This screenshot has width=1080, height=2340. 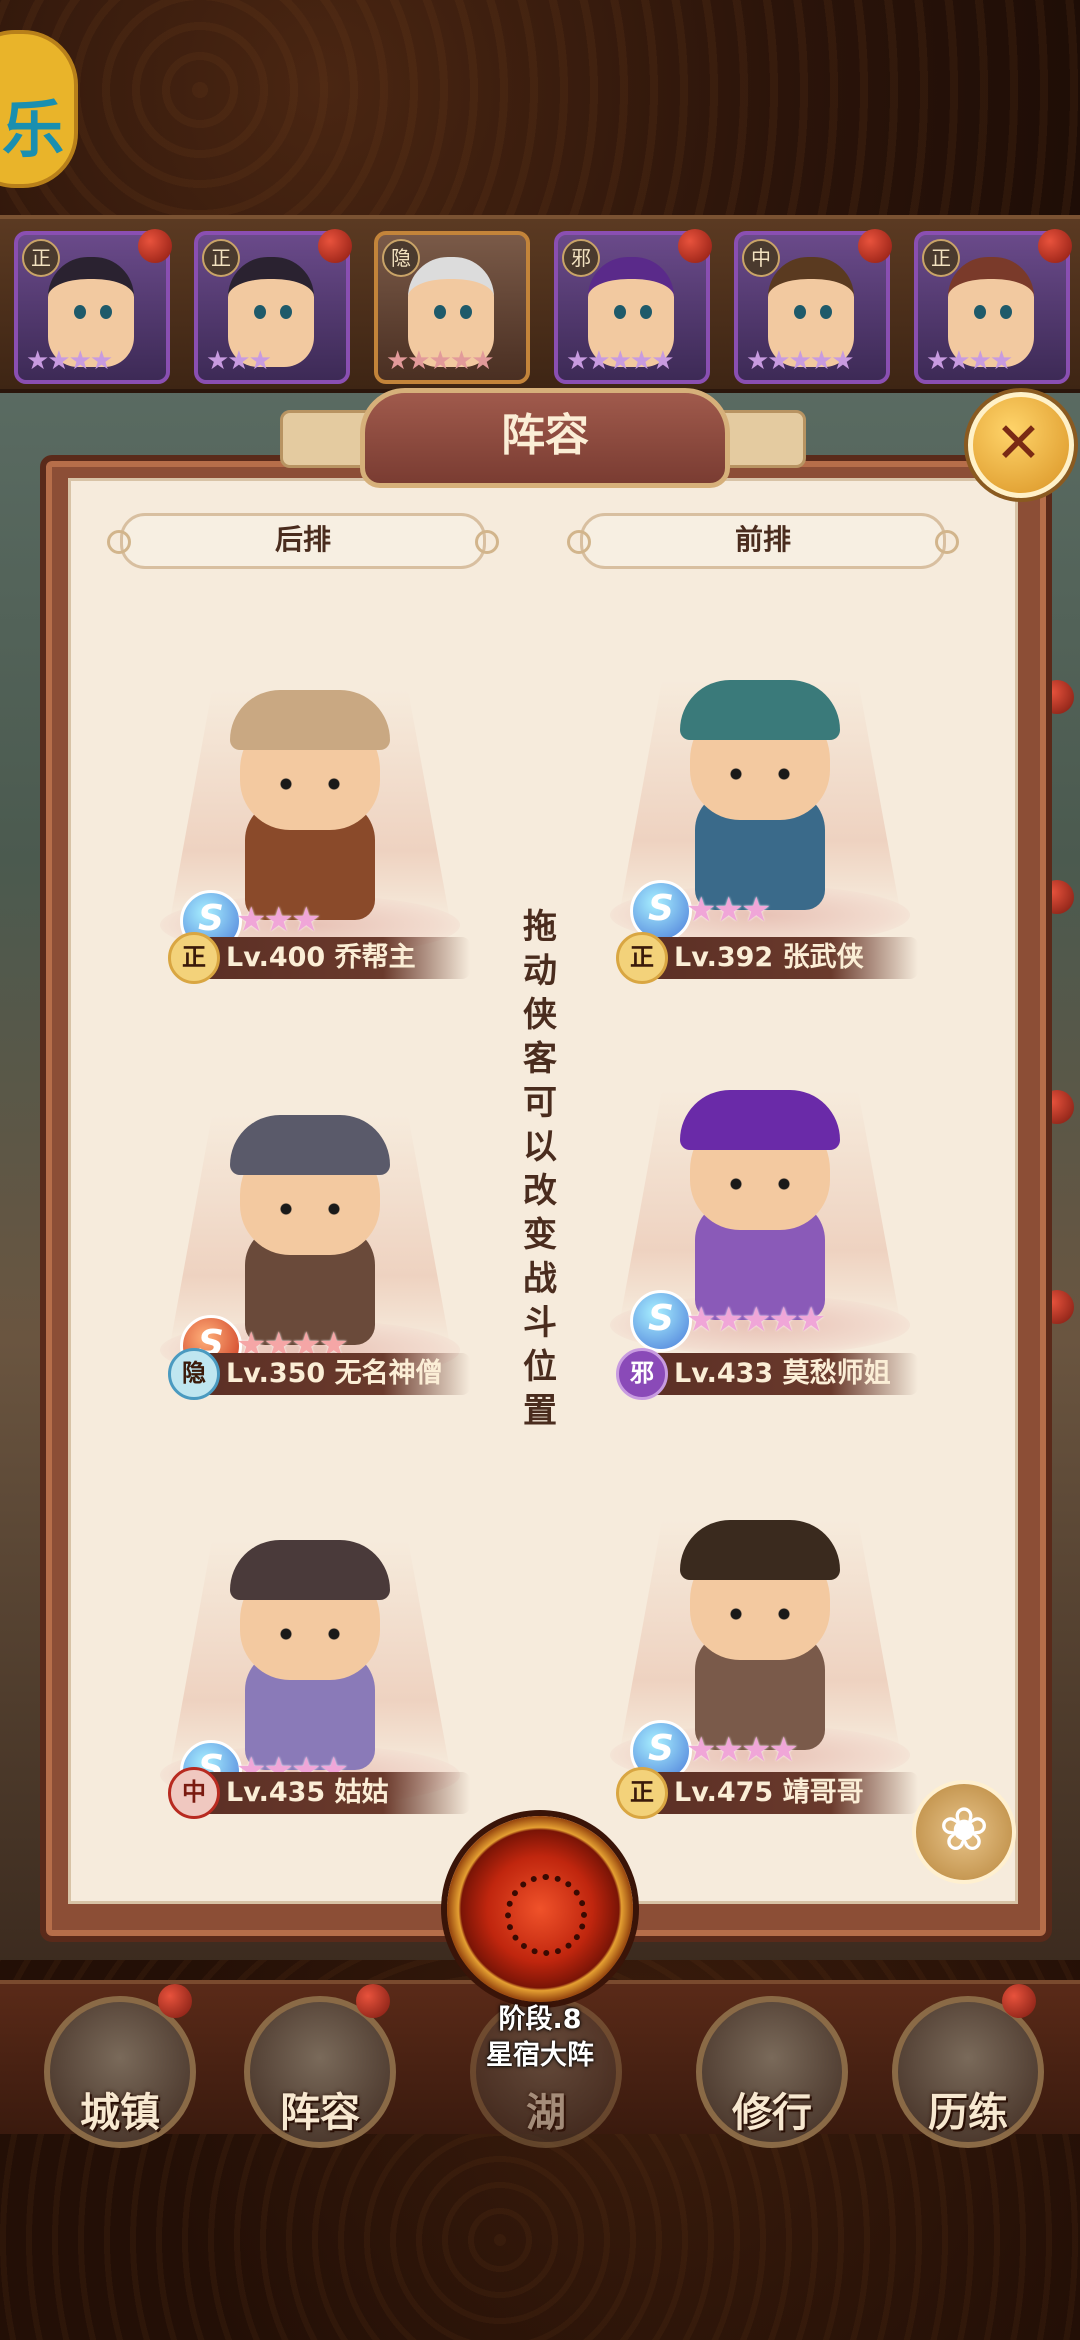 I want to click on hero-nameplate: 隐 Lv.350 无名神僧, so click(x=319, y=1374).